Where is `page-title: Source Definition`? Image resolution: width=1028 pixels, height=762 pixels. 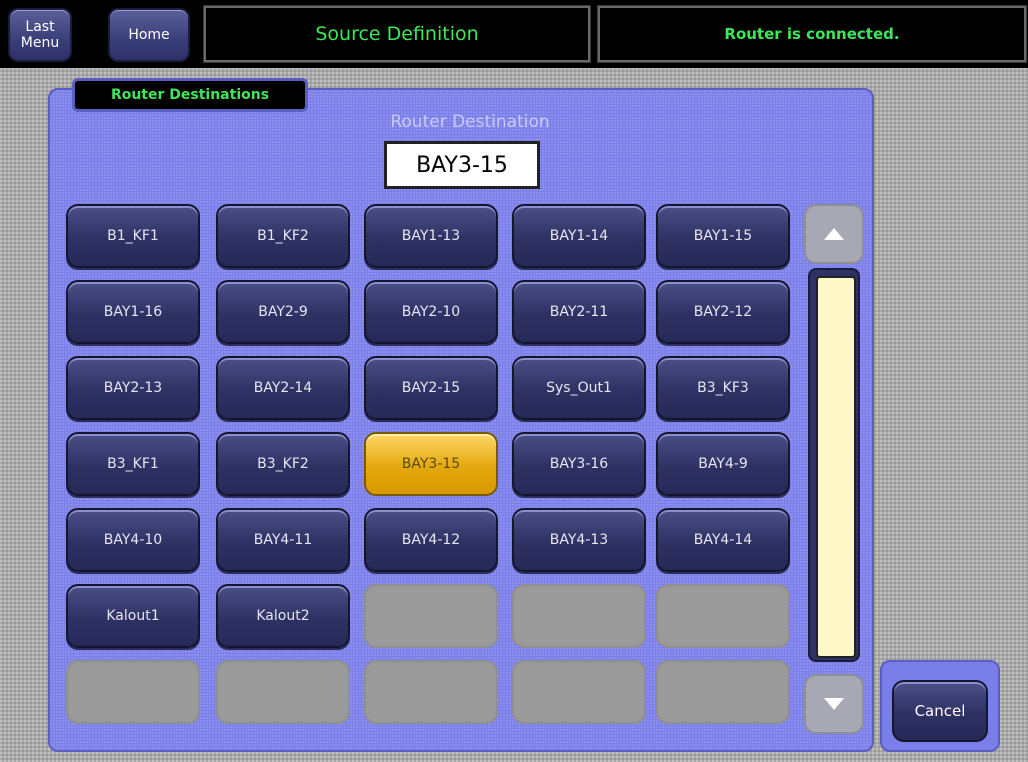
page-title: Source Definition is located at coordinates (397, 34).